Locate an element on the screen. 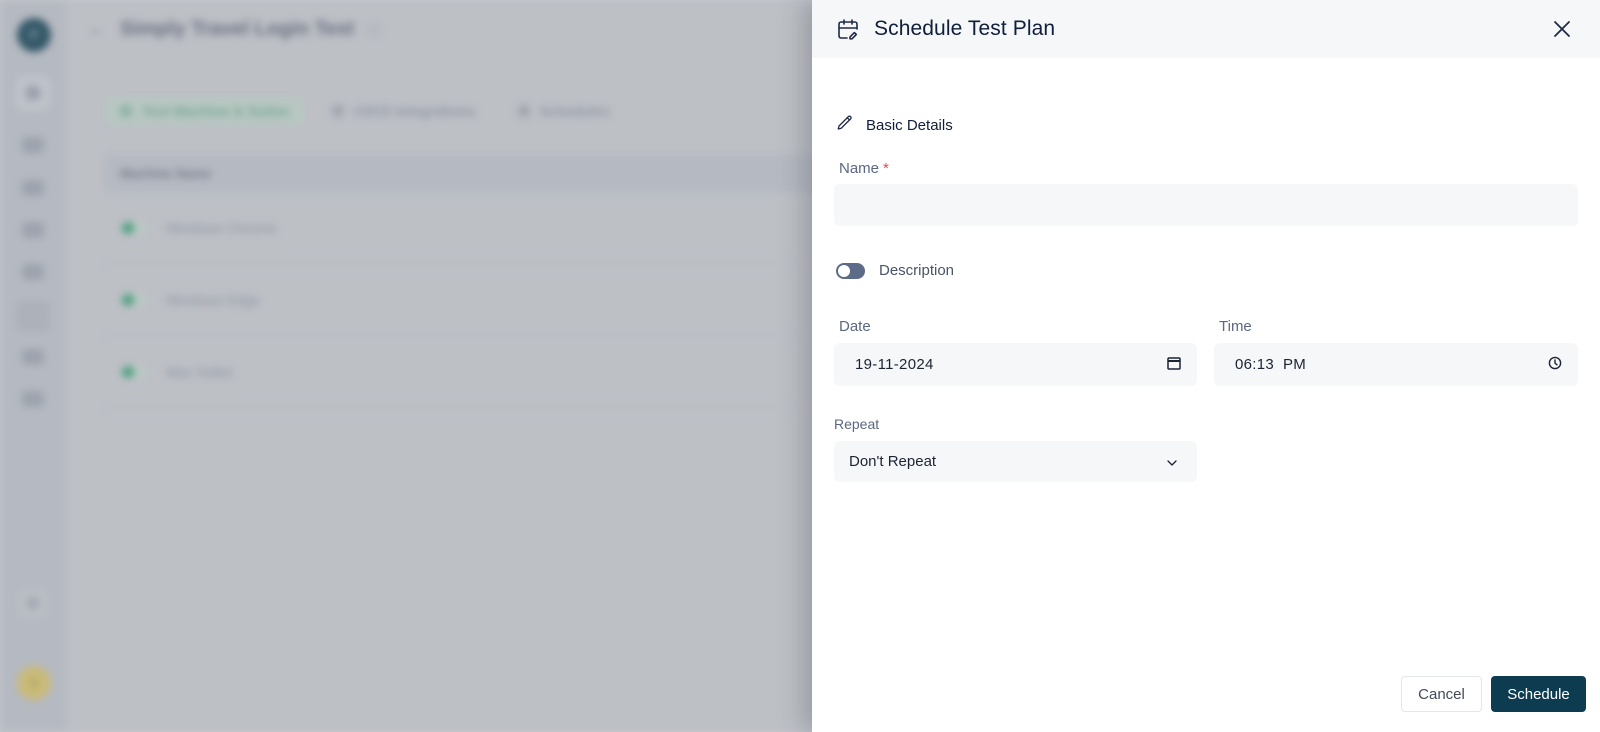  description-toggle-row: Description is located at coordinates (895, 270).